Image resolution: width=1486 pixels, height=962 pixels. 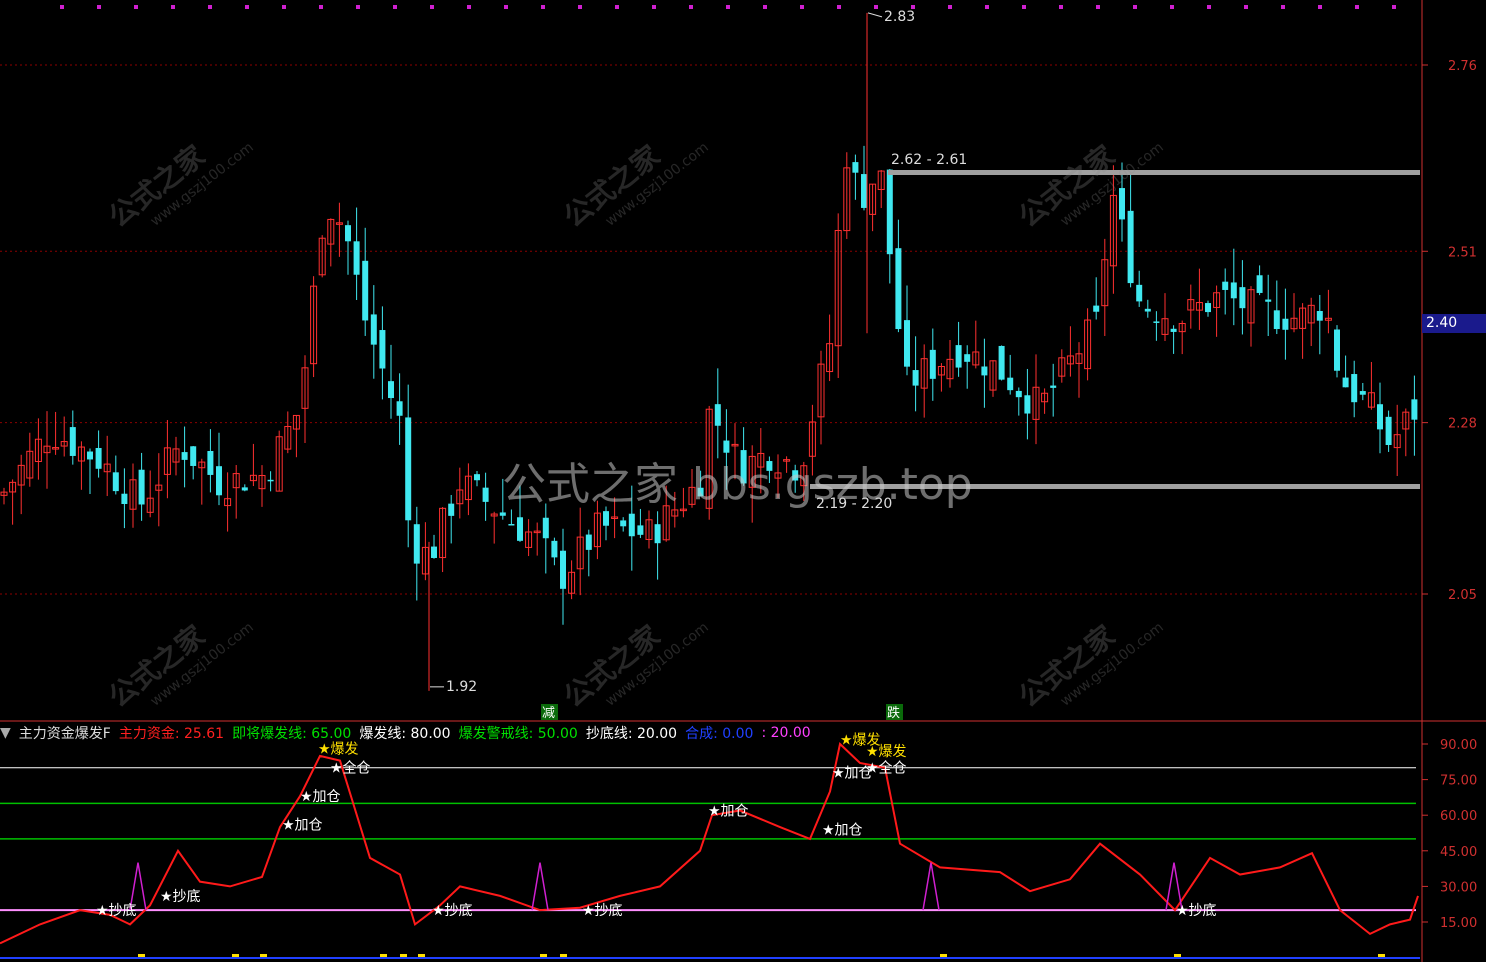 I want to click on low-price-label: 1.92, so click(x=461, y=687).